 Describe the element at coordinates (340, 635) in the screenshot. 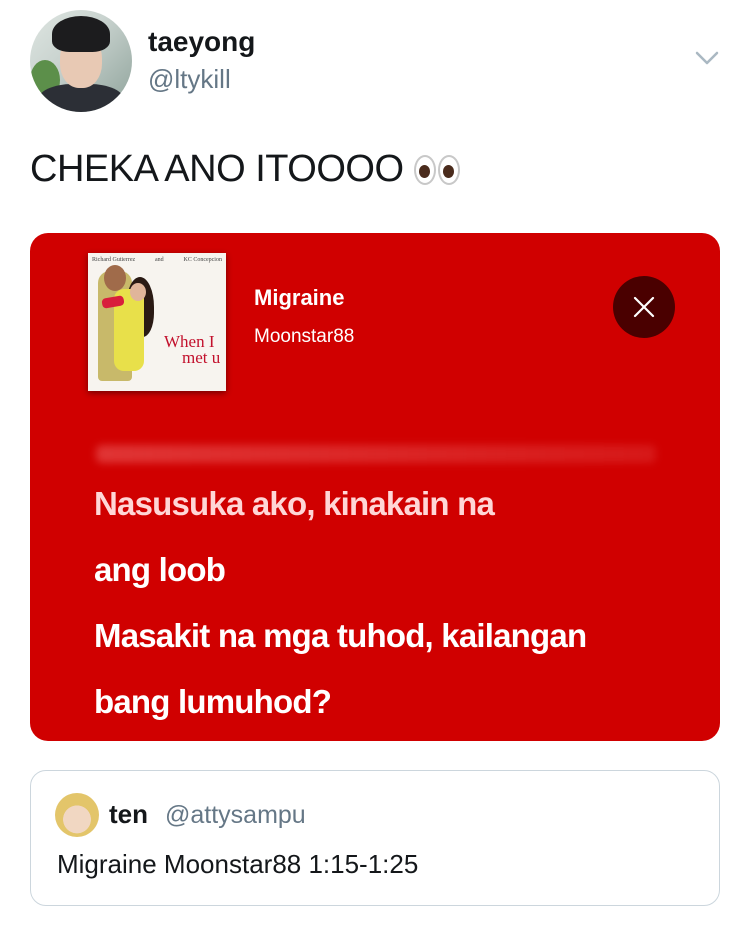

I see `lyric-line: Masakit na mga tuhod, kailangan` at that location.